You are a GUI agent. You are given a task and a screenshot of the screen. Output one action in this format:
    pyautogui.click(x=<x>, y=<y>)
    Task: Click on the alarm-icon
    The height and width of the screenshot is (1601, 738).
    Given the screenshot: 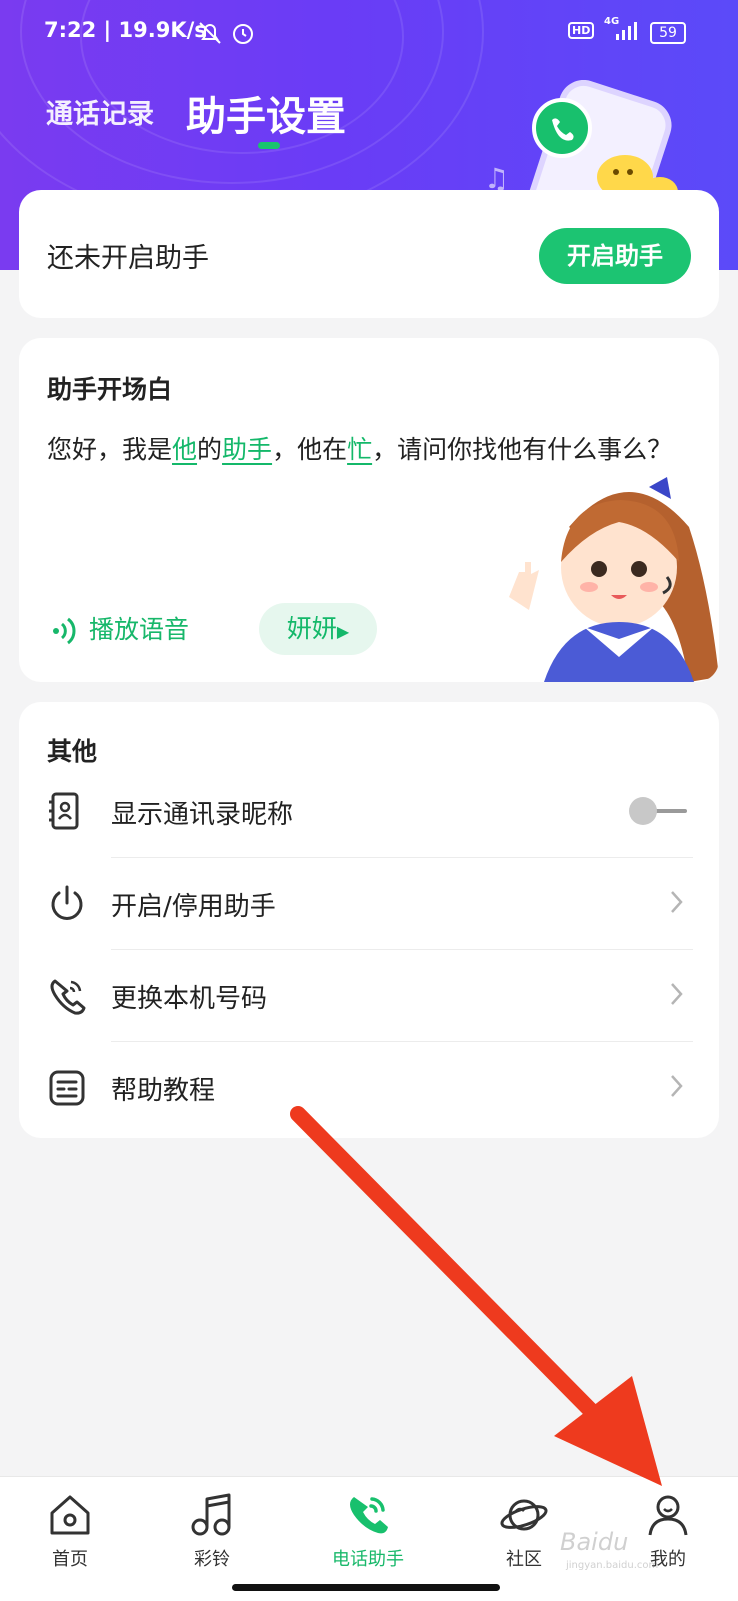 What is the action you would take?
    pyautogui.click(x=243, y=34)
    